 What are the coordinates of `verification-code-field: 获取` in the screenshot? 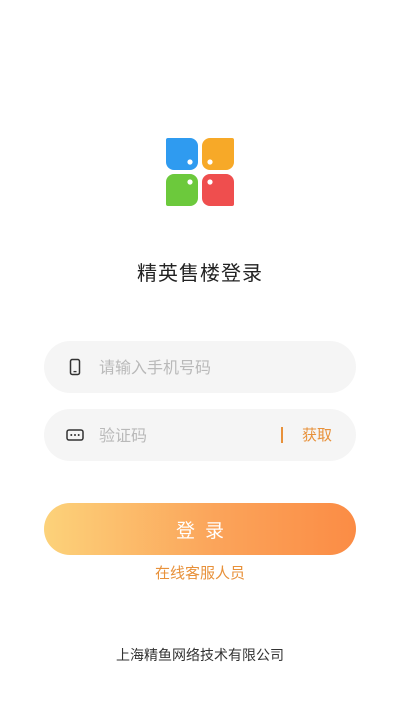 It's located at (200, 435).